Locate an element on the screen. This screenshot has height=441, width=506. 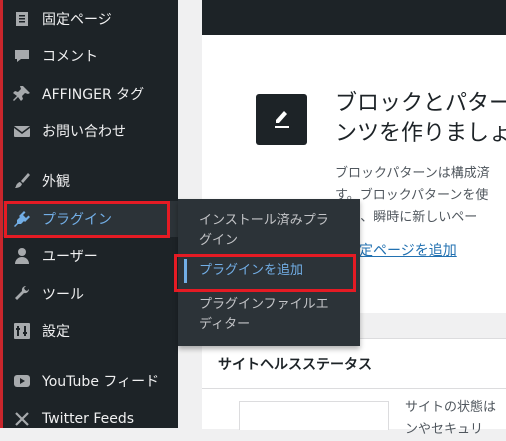
sidebar-item-label: ユーザー is located at coordinates (70, 257).